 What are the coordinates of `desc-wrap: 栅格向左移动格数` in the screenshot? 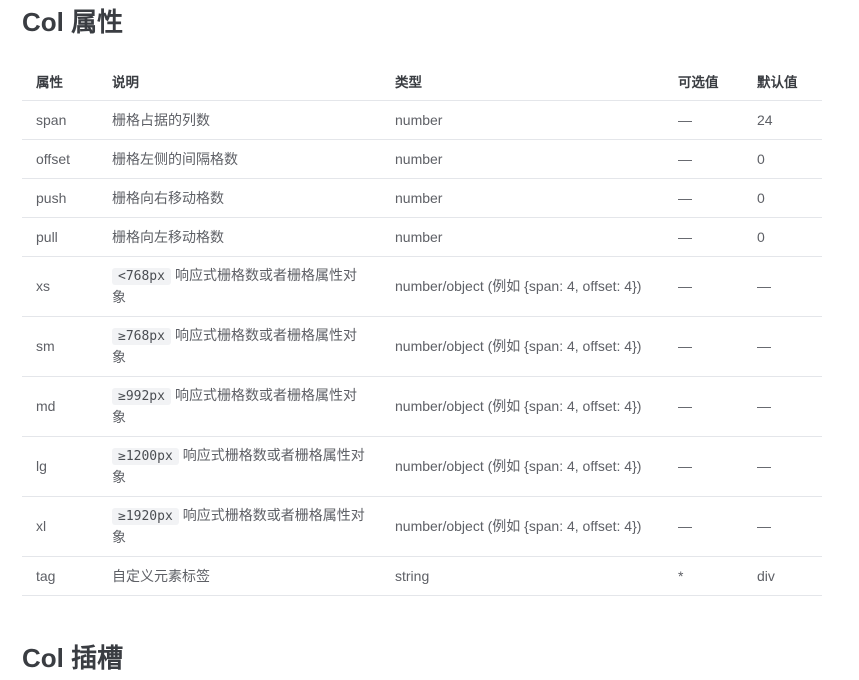 It's located at (239, 237).